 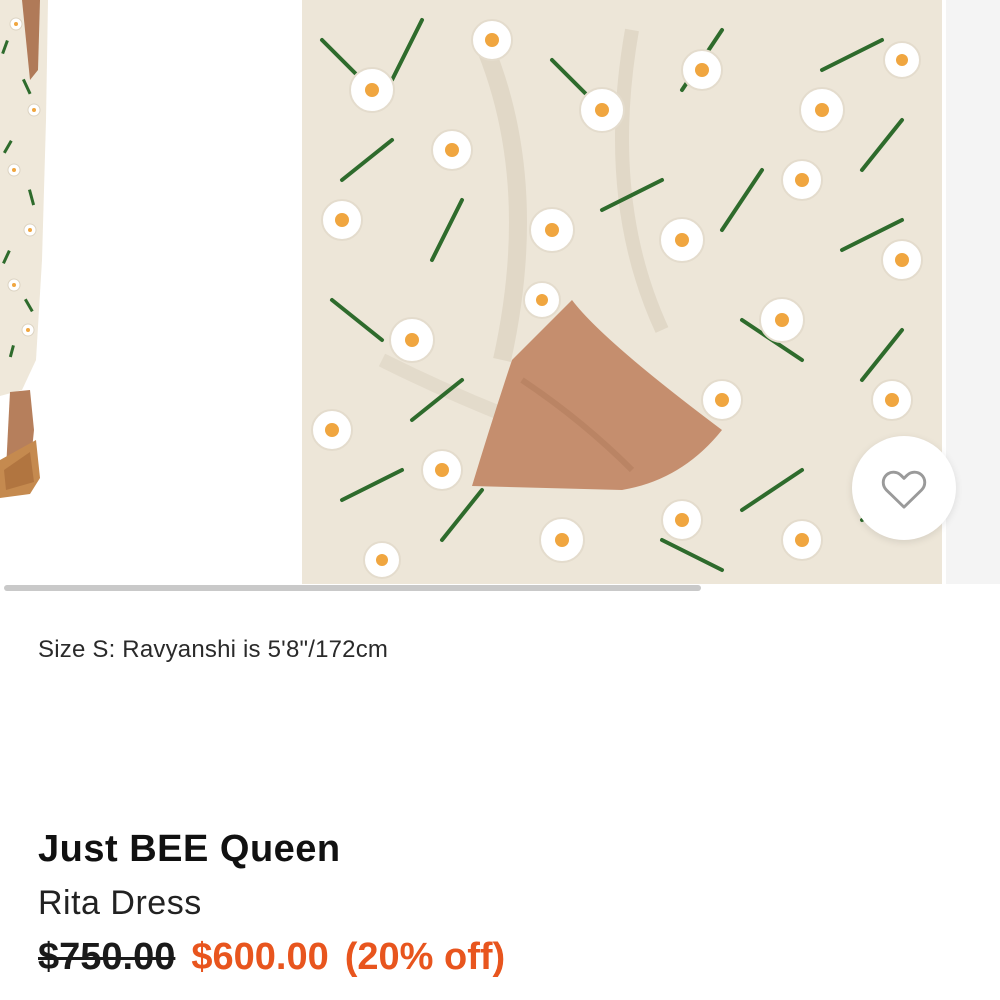 What do you see at coordinates (425, 957) in the screenshot?
I see `discount-badge: (20% off)` at bounding box center [425, 957].